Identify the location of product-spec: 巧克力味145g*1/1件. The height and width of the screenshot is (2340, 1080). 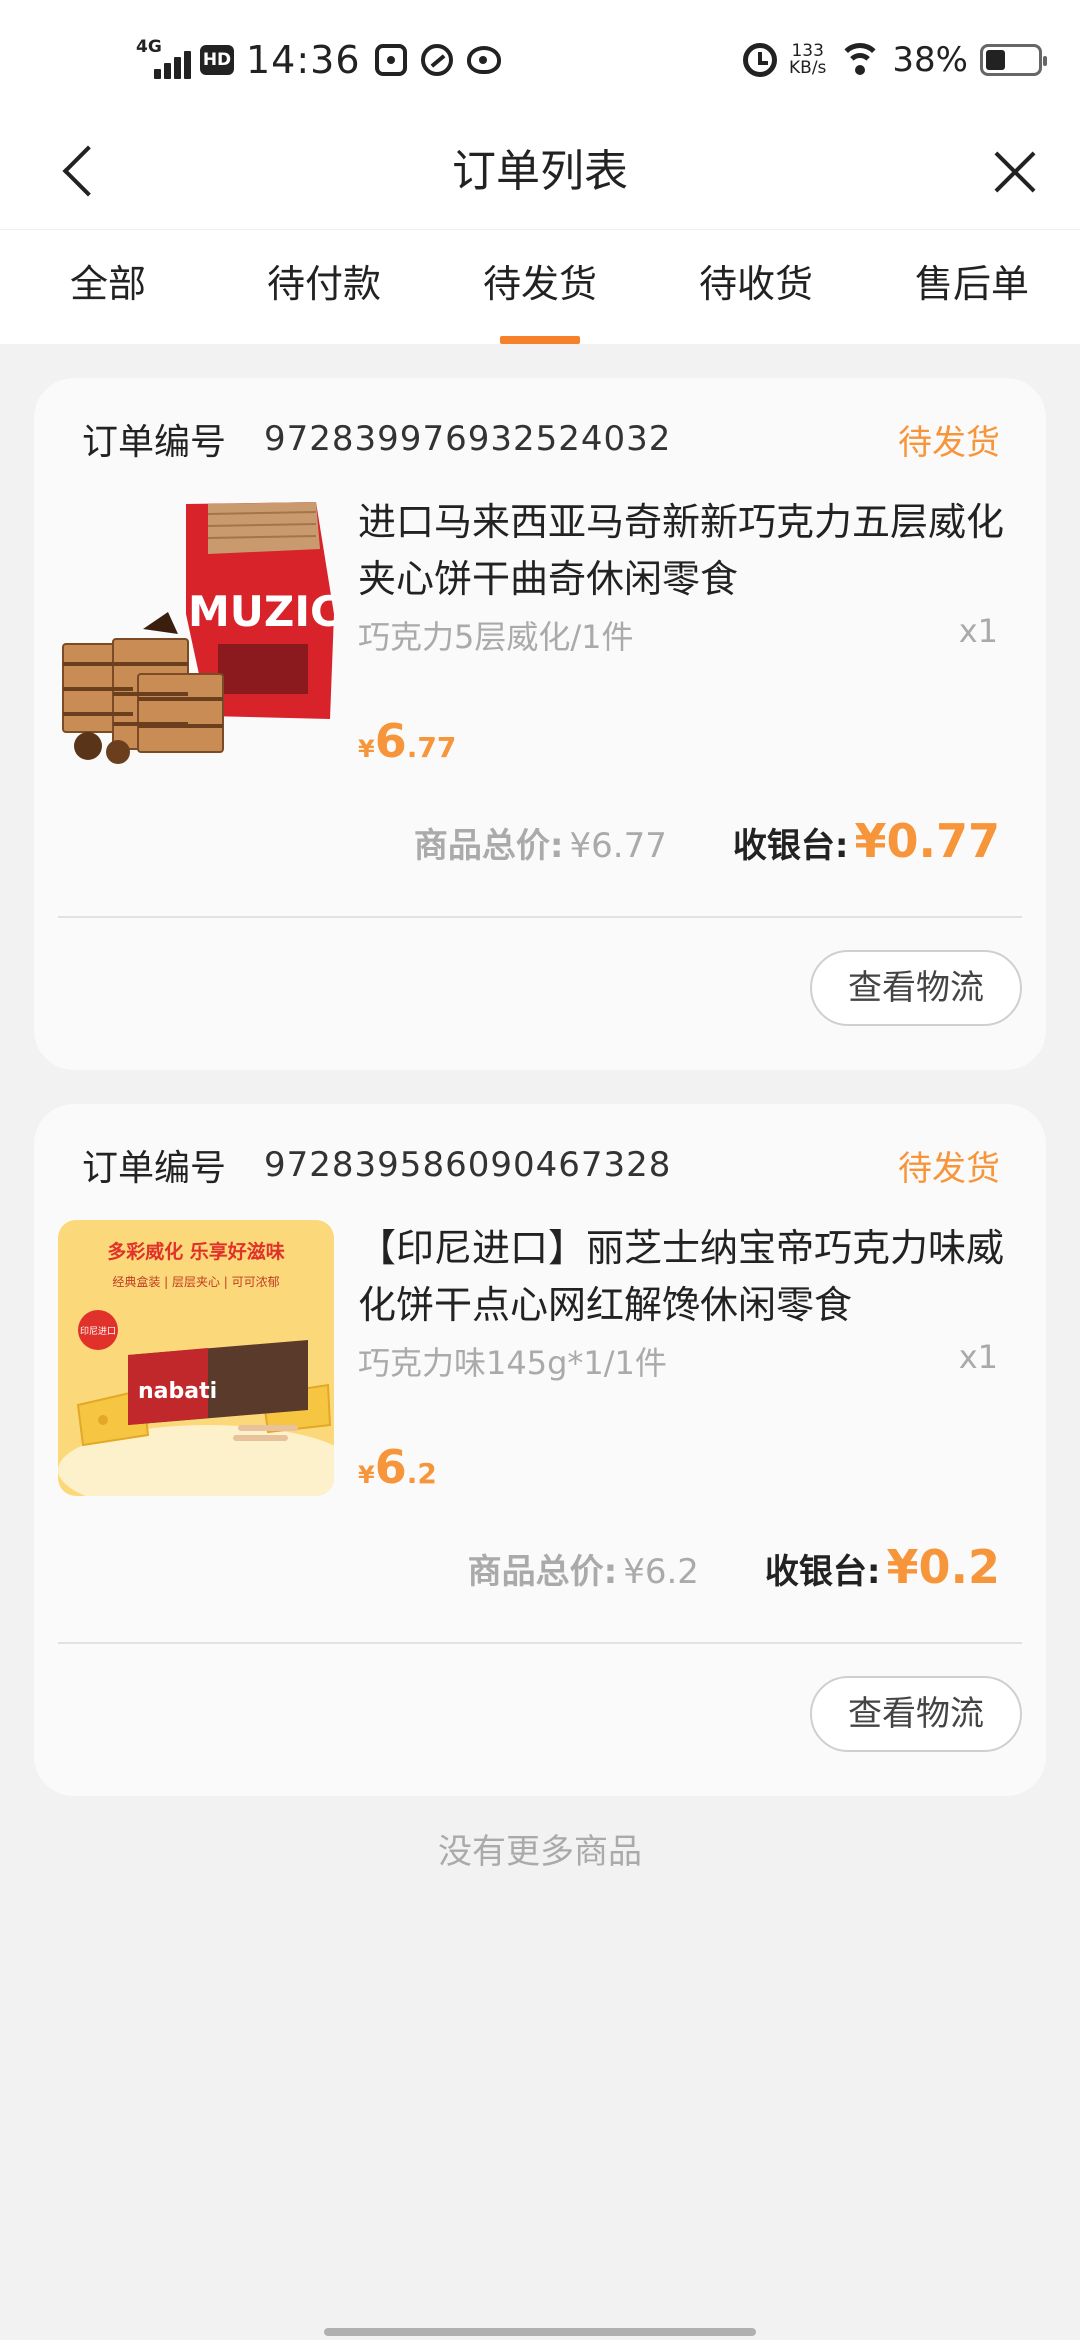
(512, 1363).